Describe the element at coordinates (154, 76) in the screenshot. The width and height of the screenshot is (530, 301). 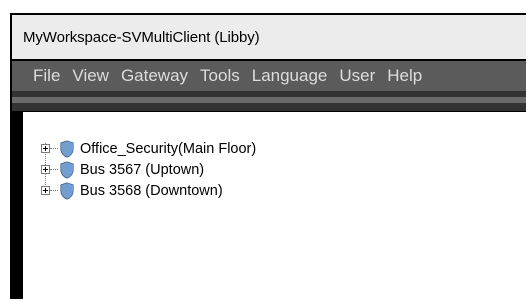
I see `menu-gateway: Gateway` at that location.